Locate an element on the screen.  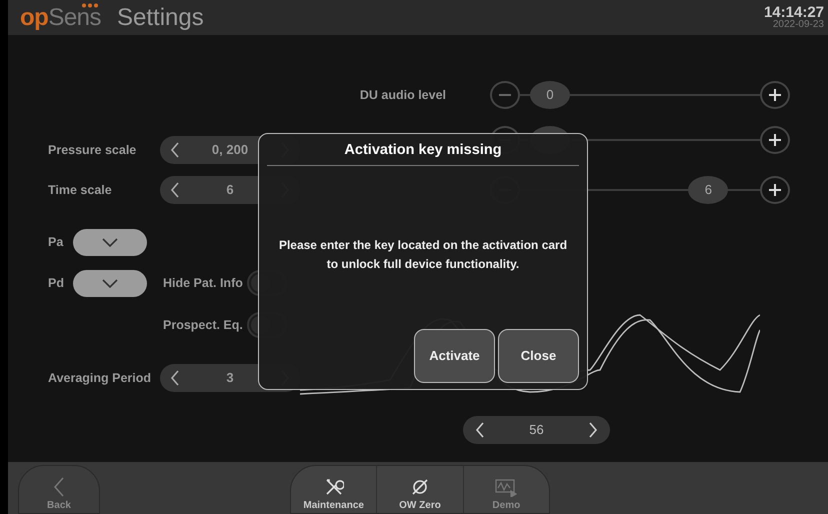
slider-thumb: 0 is located at coordinates (550, 95).